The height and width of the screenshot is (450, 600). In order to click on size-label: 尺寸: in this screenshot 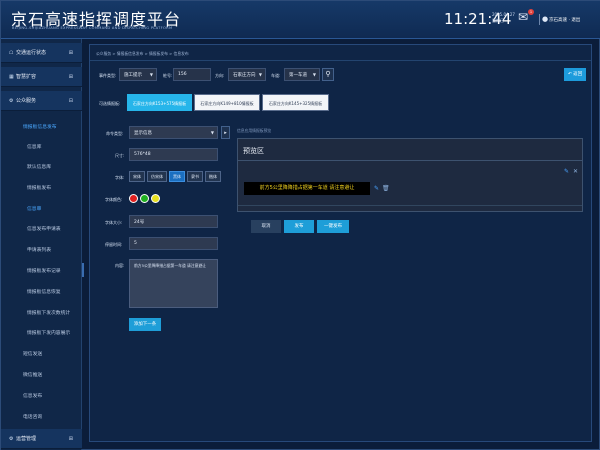, I will do `click(120, 155)`.